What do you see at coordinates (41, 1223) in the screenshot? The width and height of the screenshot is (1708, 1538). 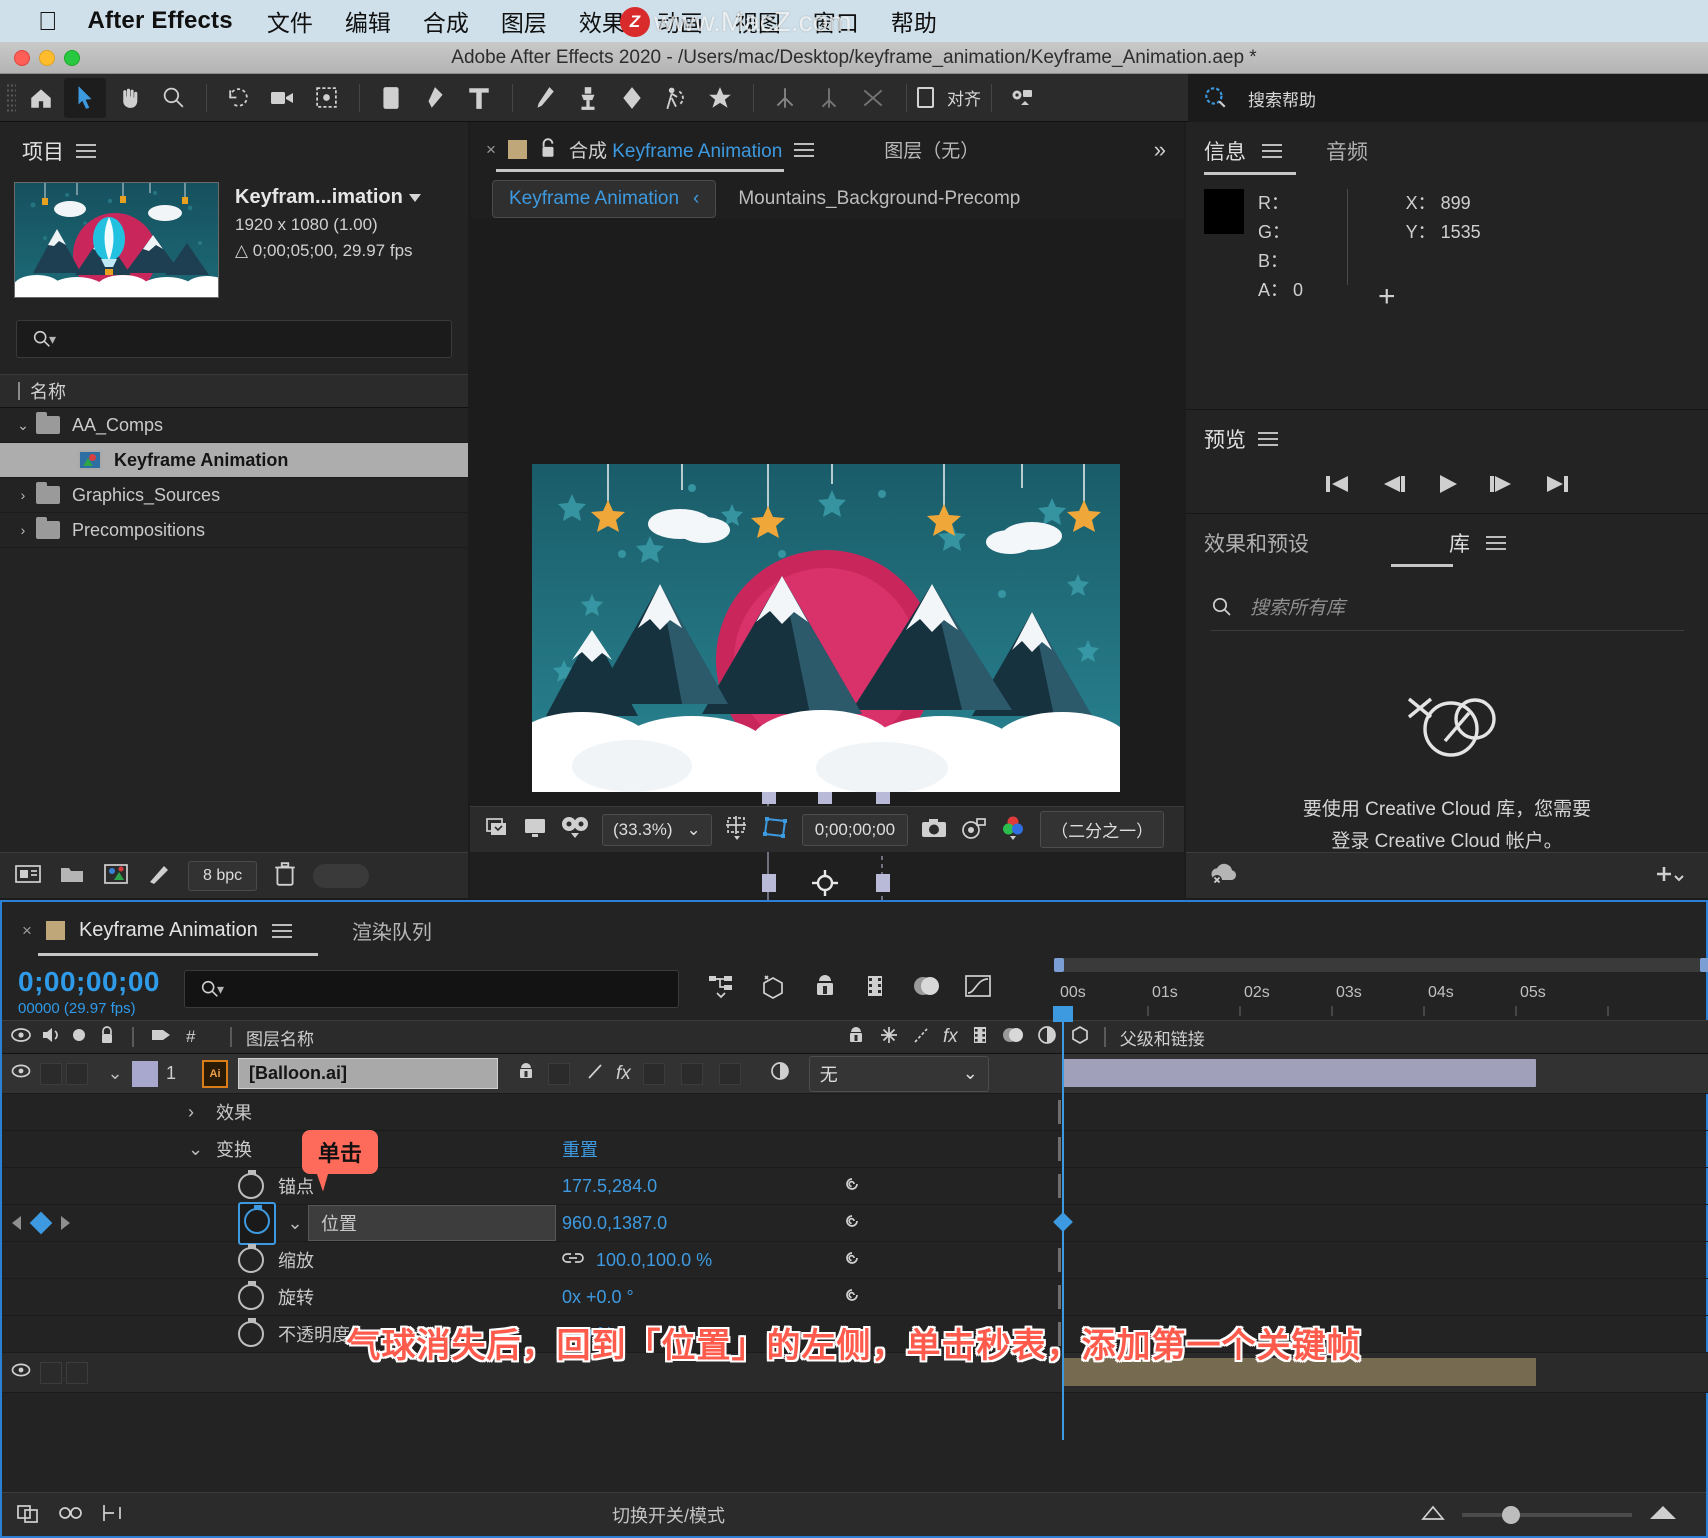 I see `keyframe-navigator` at bounding box center [41, 1223].